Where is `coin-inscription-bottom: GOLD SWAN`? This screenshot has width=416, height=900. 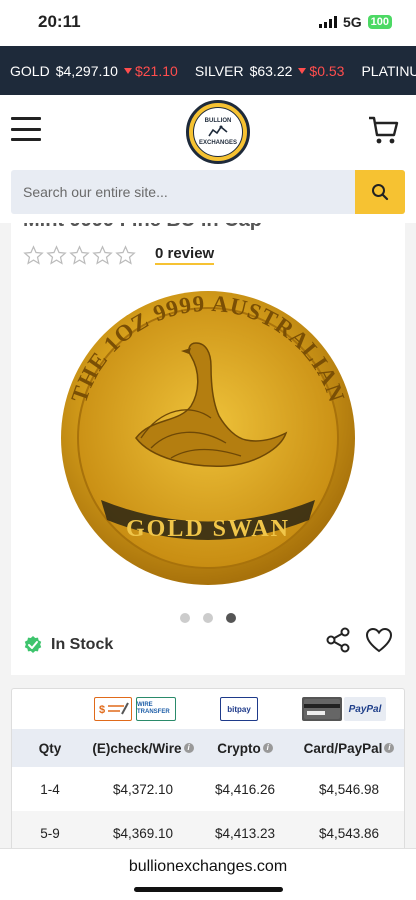 coin-inscription-bottom: GOLD SWAN is located at coordinates (208, 529).